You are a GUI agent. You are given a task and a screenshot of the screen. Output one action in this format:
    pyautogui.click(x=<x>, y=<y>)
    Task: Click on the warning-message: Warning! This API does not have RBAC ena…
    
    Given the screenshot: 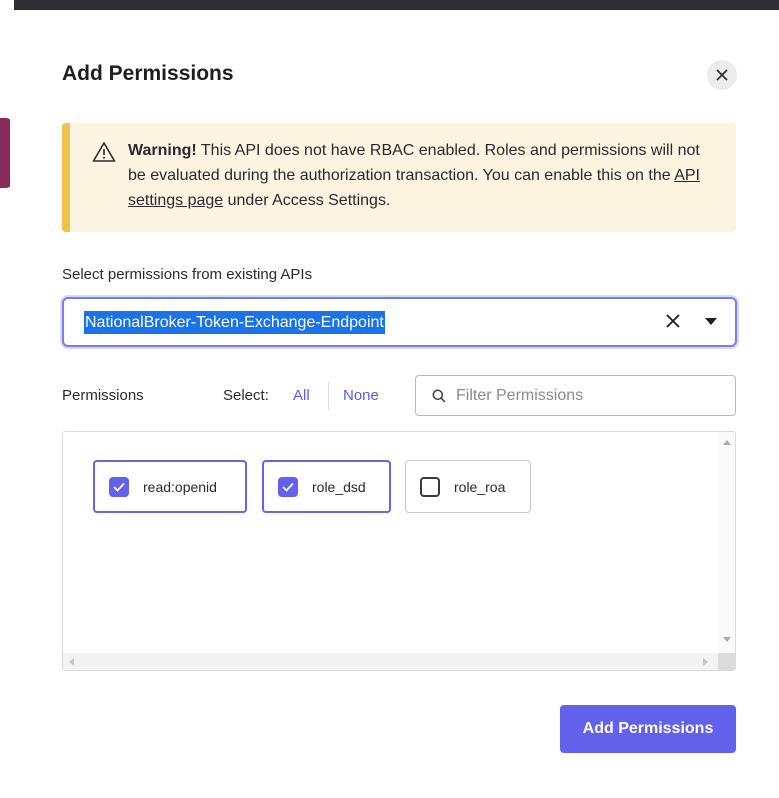 What is the action you would take?
    pyautogui.click(x=423, y=175)
    